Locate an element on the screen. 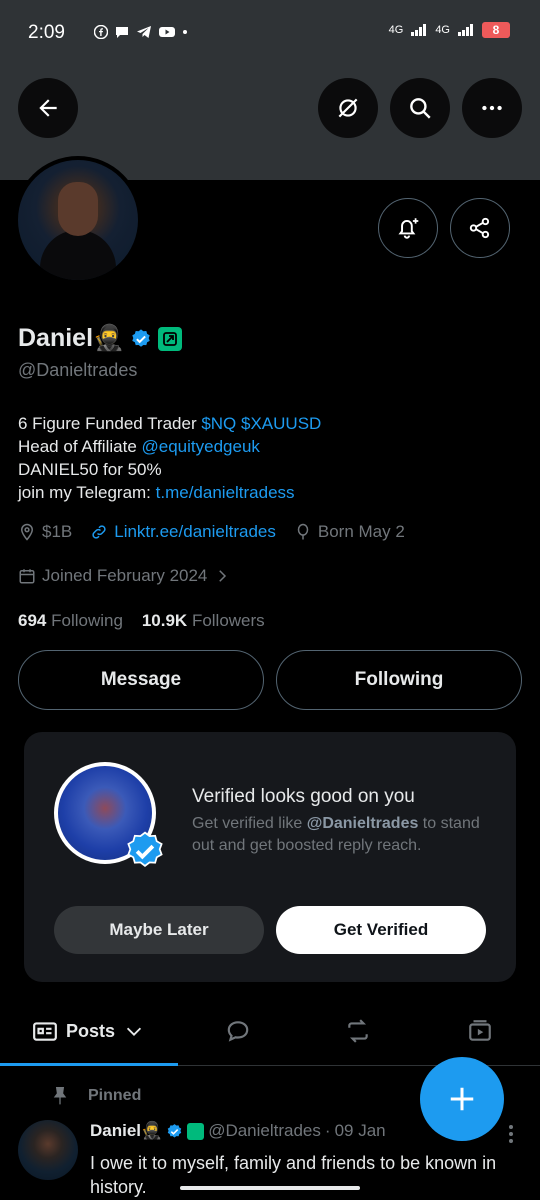 The image size is (540, 1200). tweet-avatar is located at coordinates (48, 1150).